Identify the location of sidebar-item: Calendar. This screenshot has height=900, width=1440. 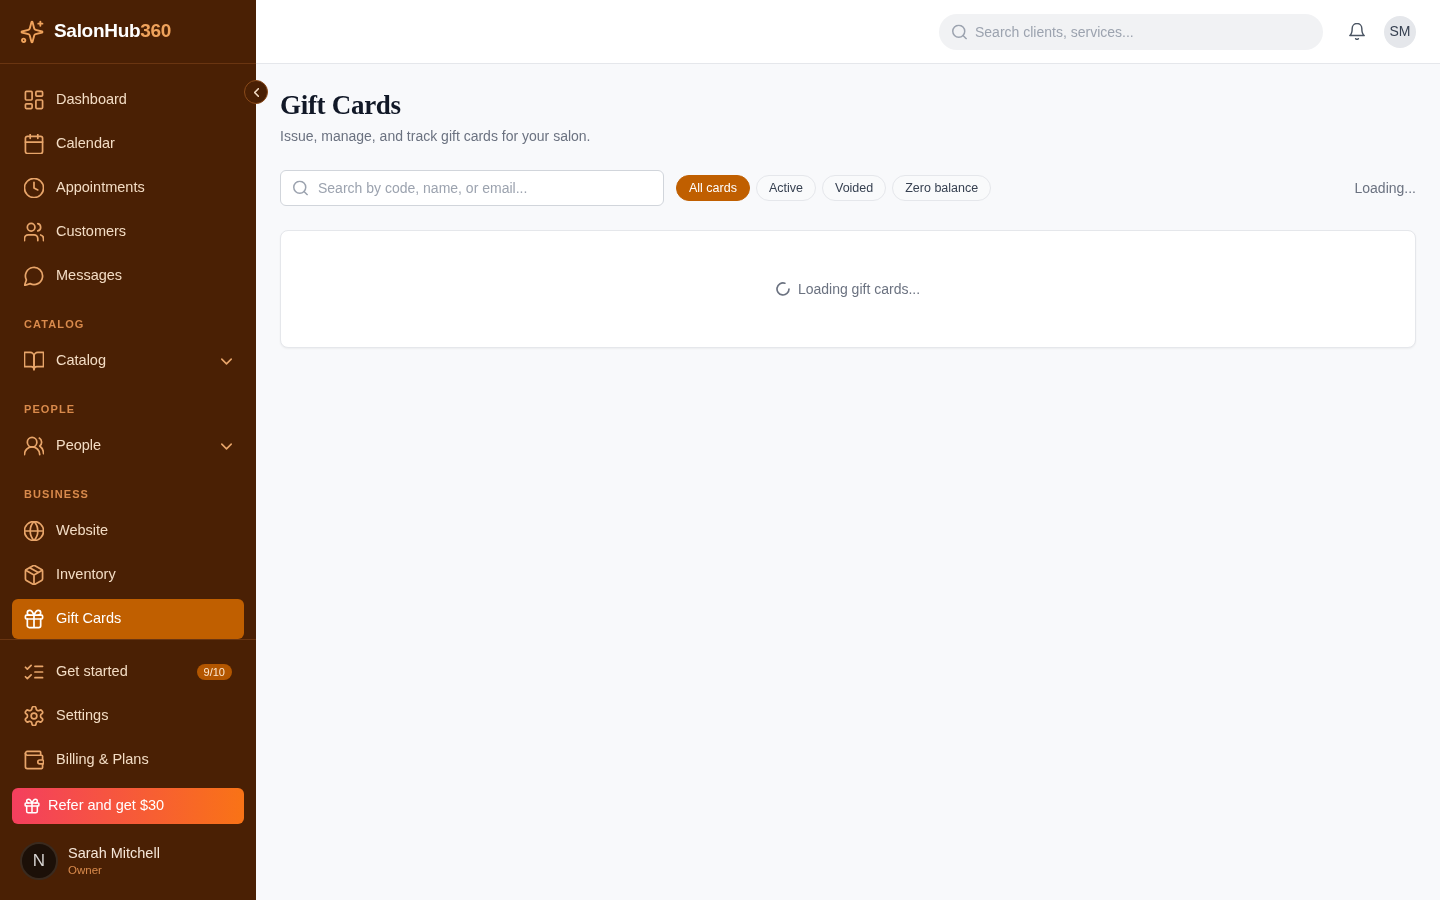
(128, 144).